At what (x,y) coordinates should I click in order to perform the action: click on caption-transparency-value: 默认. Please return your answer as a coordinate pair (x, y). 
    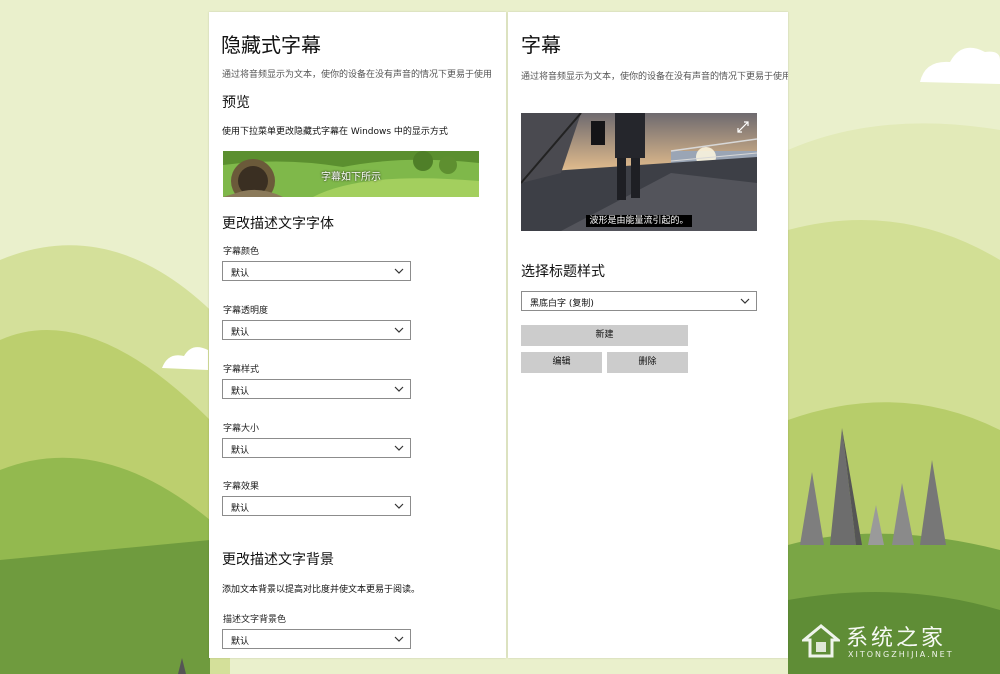
    Looking at the image, I should click on (240, 333).